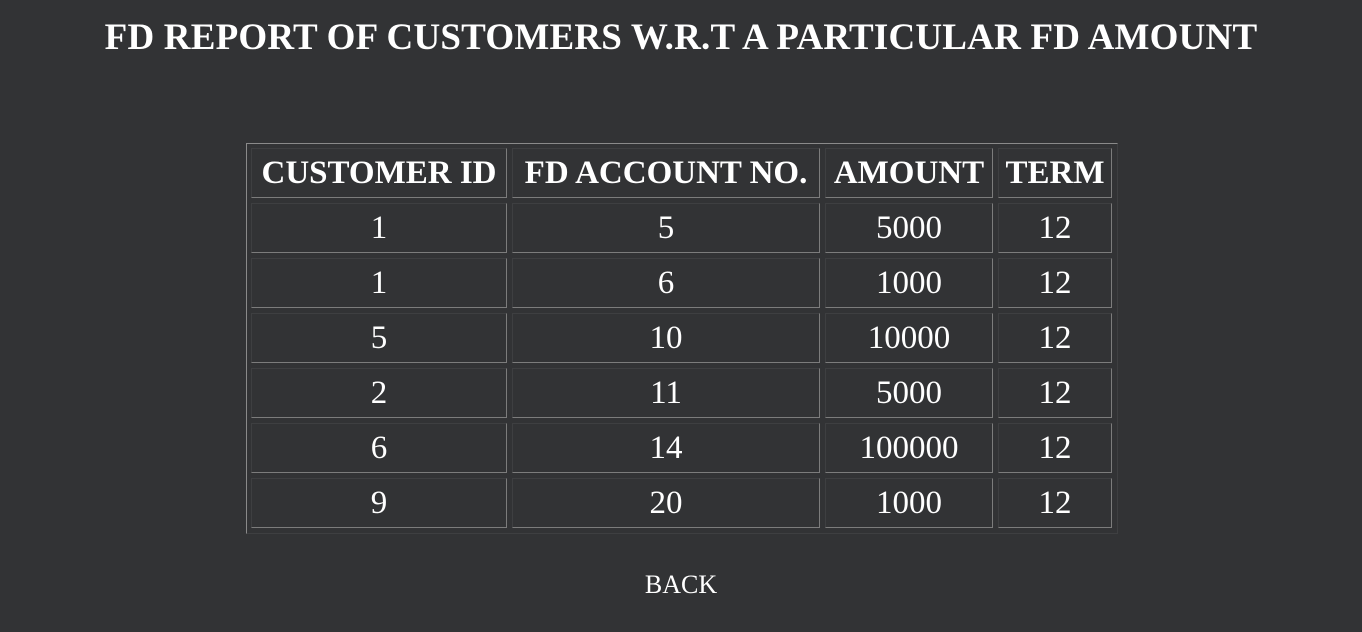 The width and height of the screenshot is (1362, 632). Describe the element at coordinates (909, 448) in the screenshot. I see `cell-amount: 100000` at that location.